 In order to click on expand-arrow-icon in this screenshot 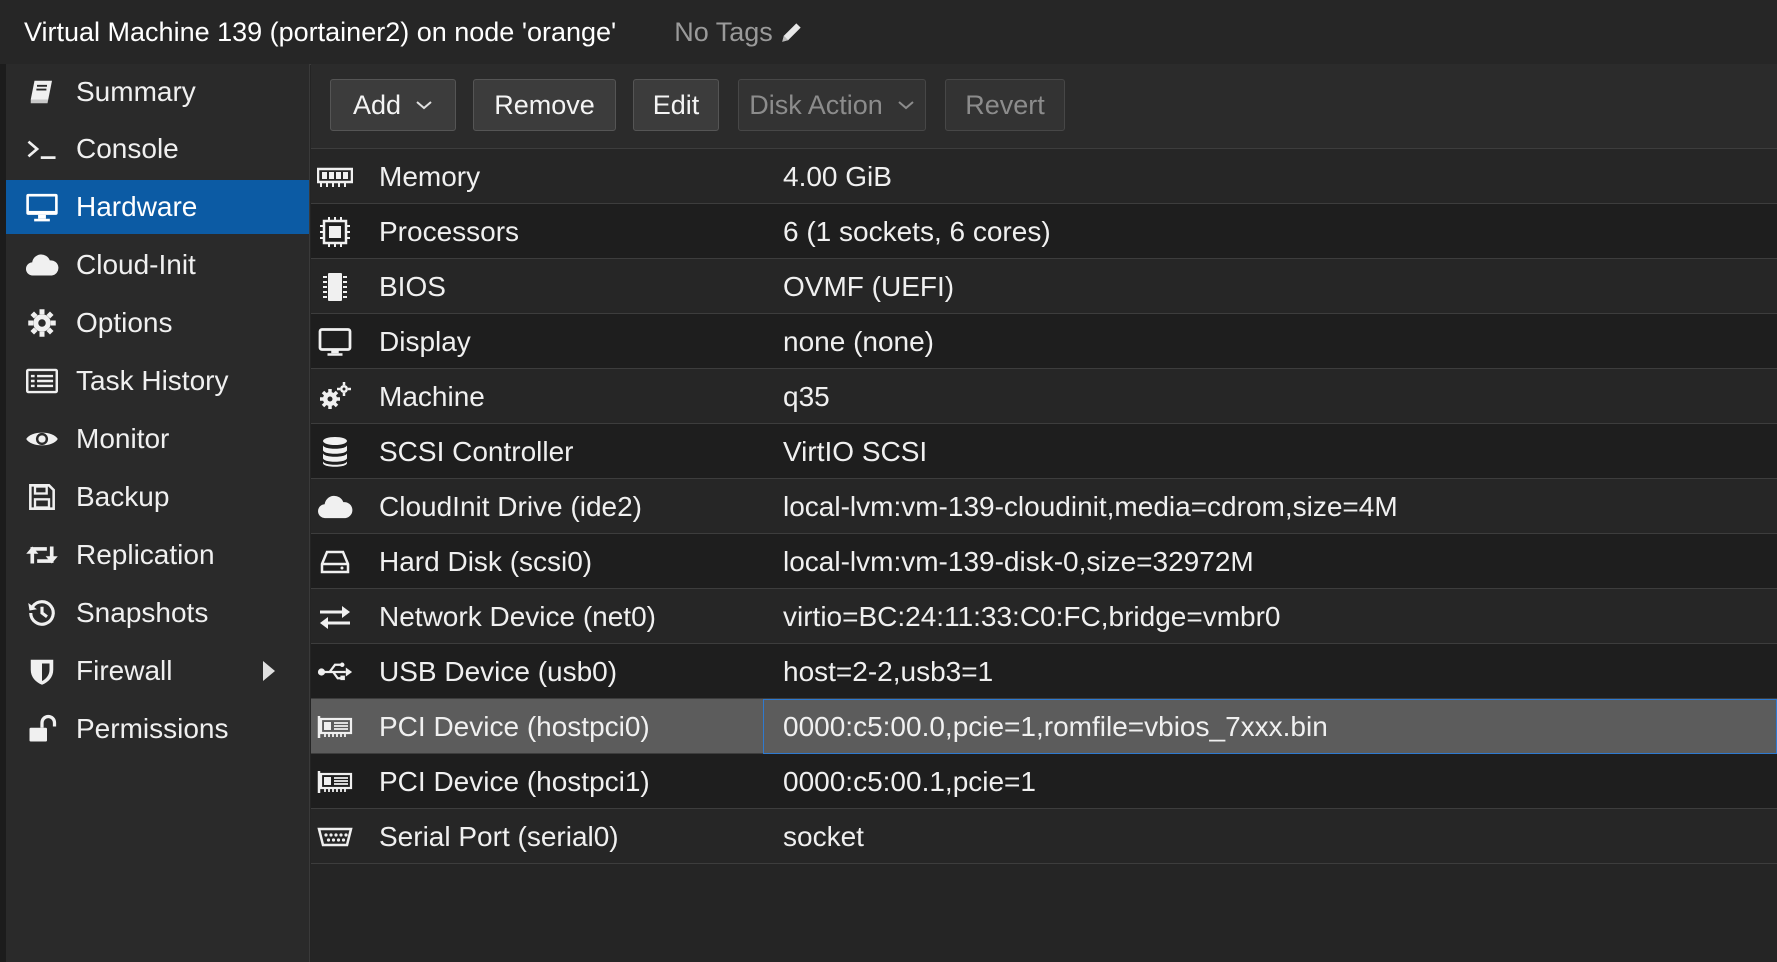, I will do `click(269, 671)`.